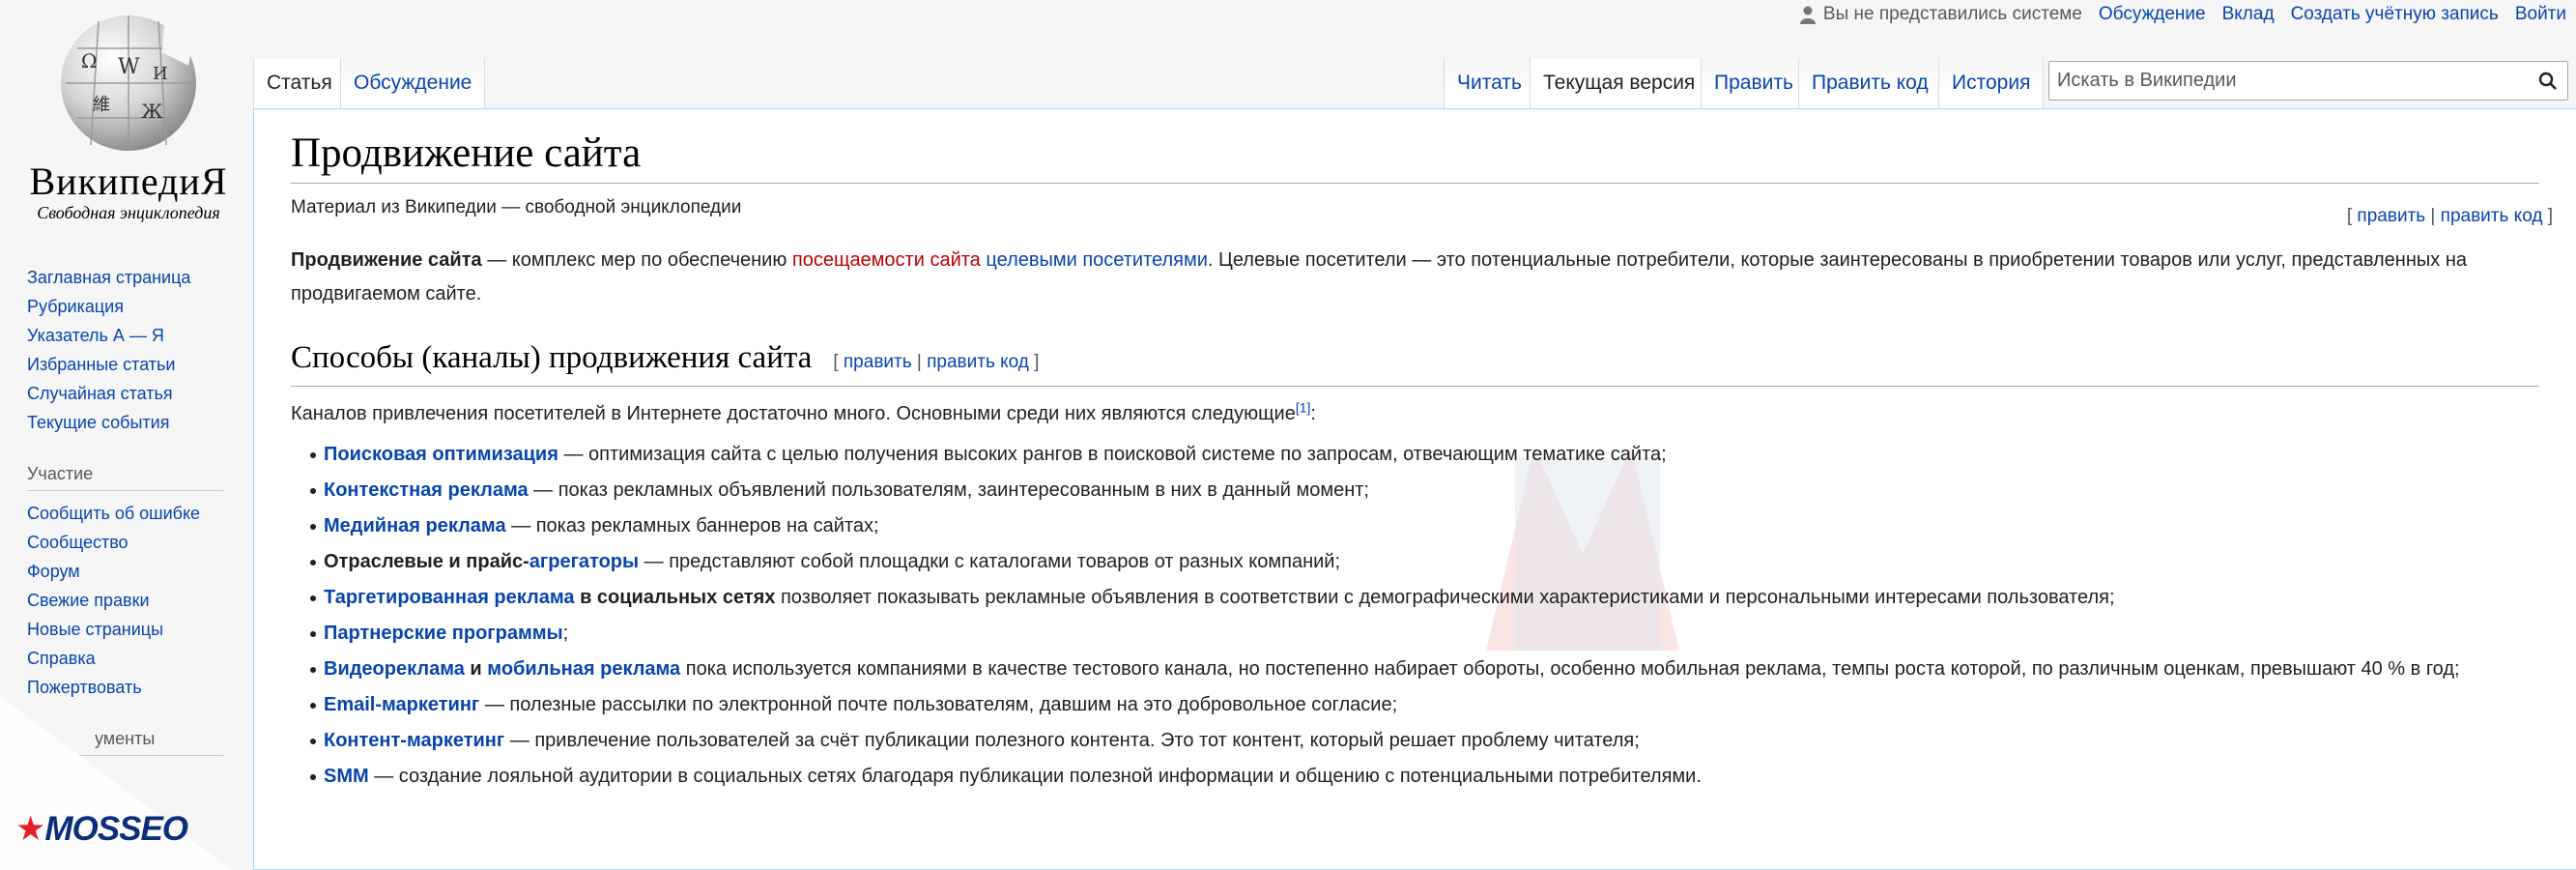  What do you see at coordinates (878, 362) in the screenshot?
I see `section-edit-link: править` at bounding box center [878, 362].